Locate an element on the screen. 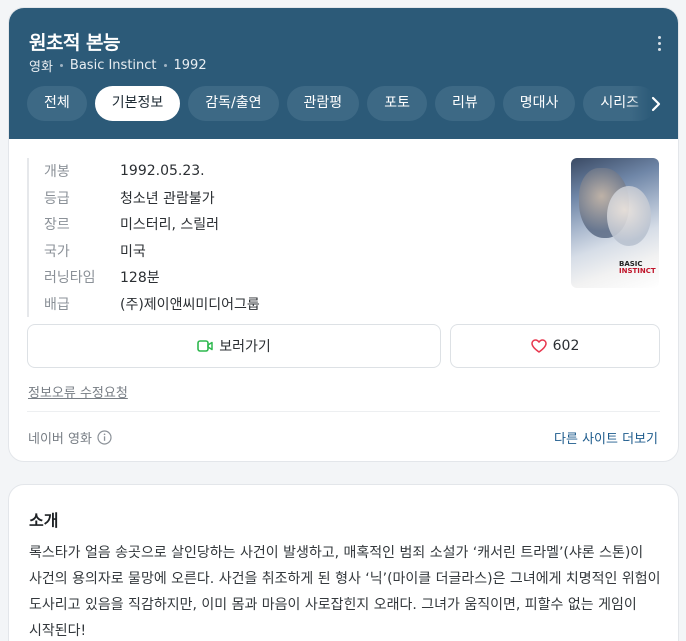  info-key: 장르 is located at coordinates (57, 225).